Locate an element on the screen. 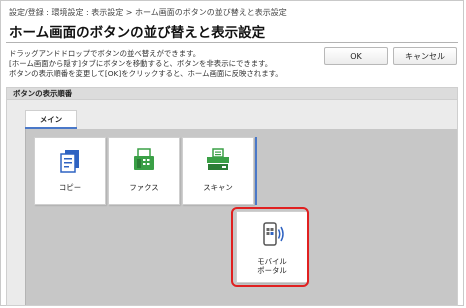 The height and width of the screenshot is (308, 466). tile-label-line: モバイル is located at coordinates (272, 261).